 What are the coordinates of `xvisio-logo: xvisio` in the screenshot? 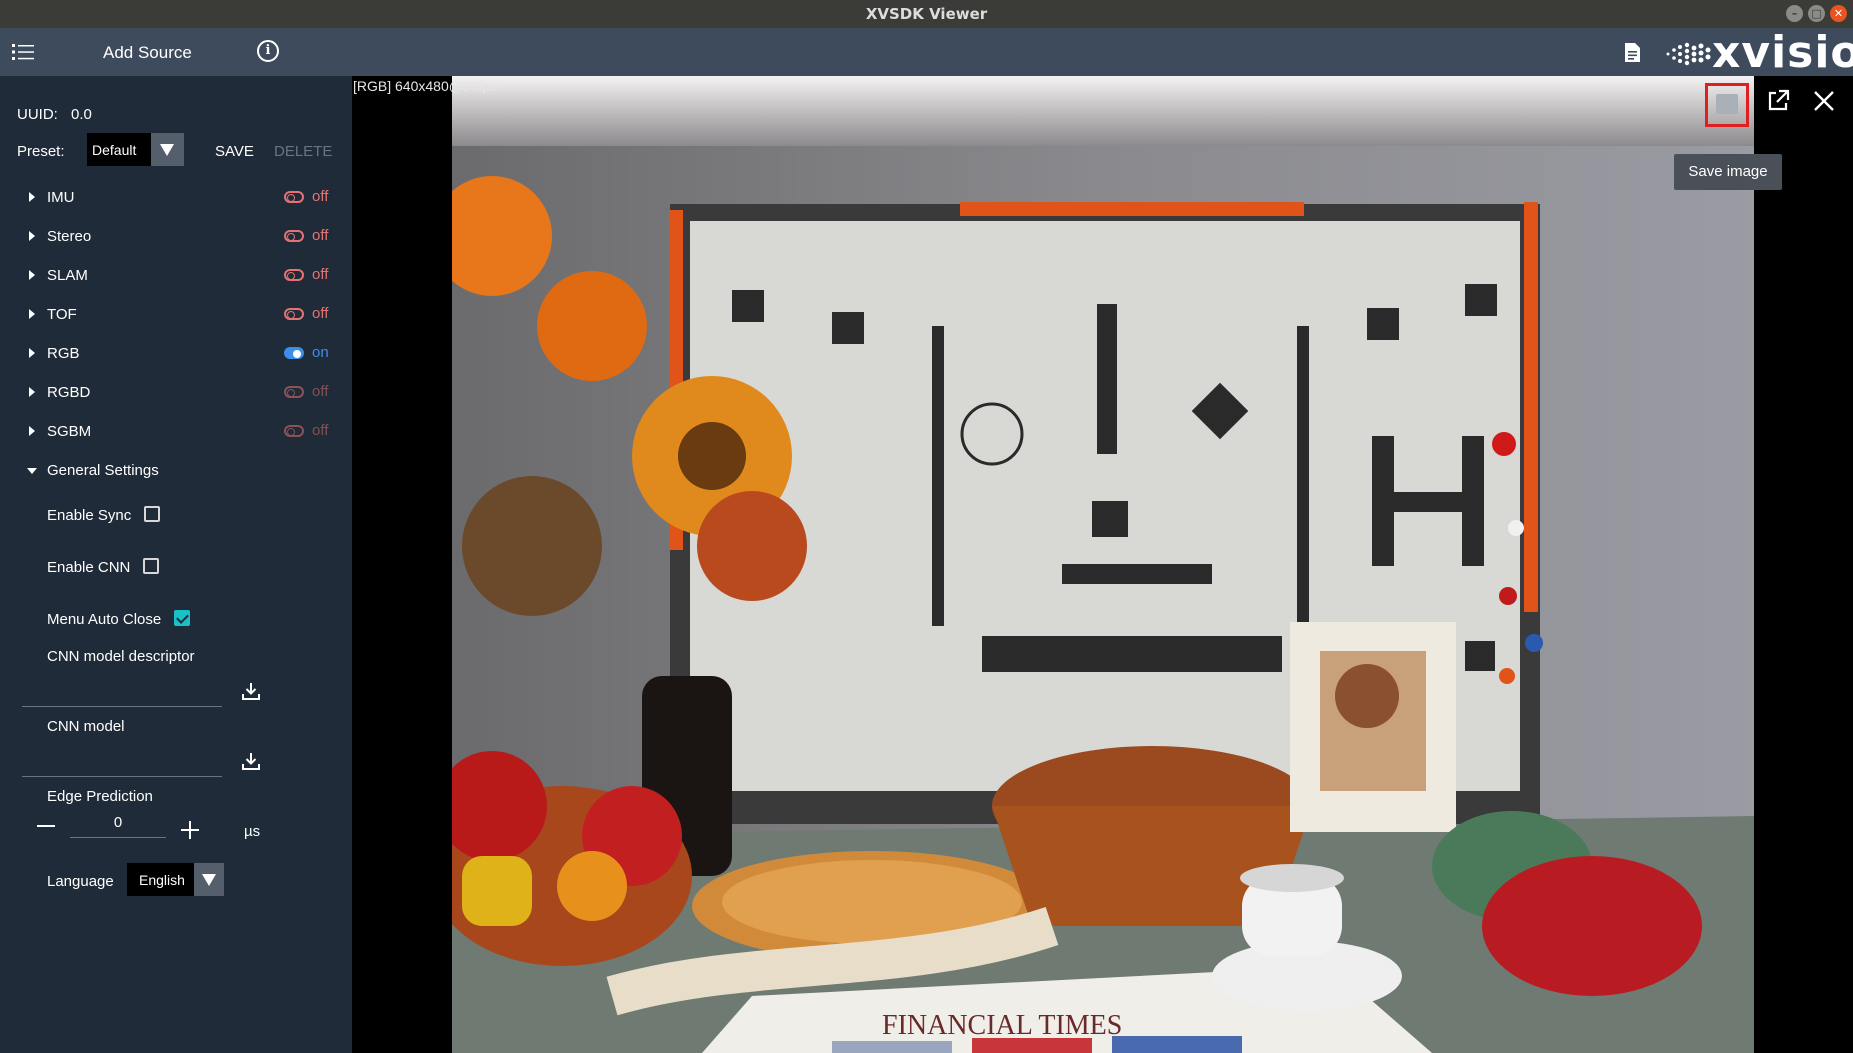 It's located at (1757, 52).